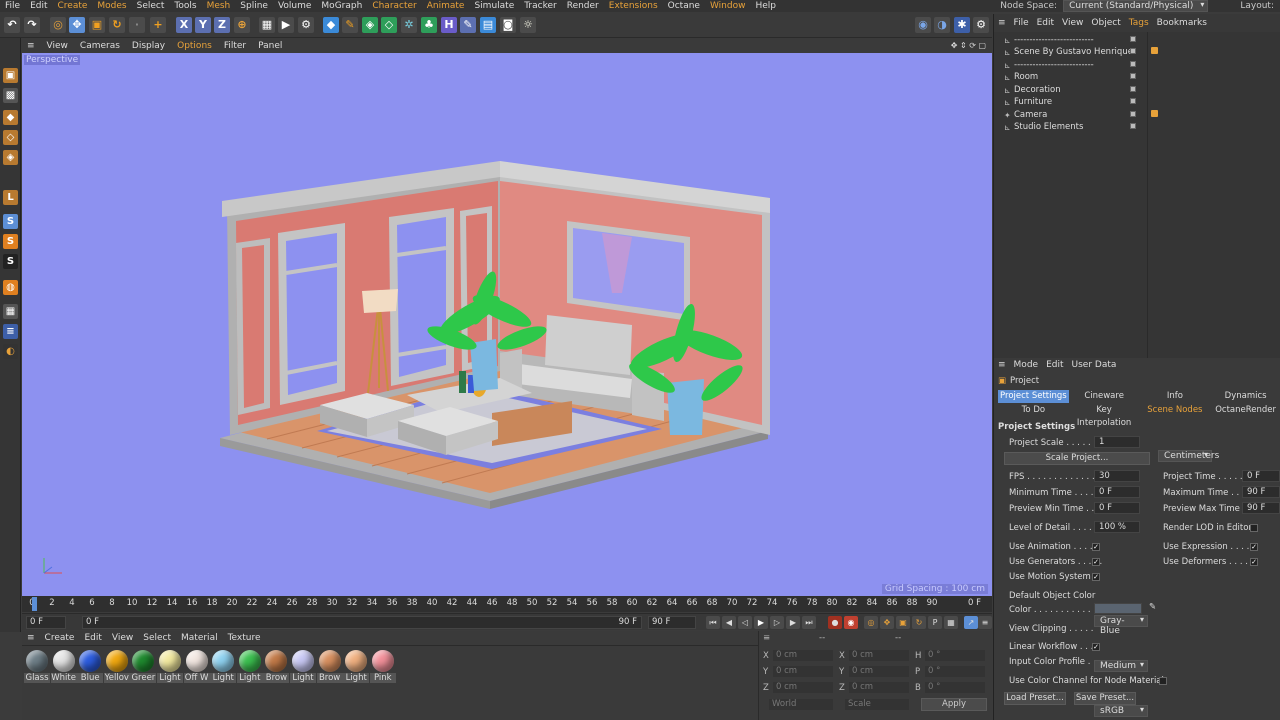 The height and width of the screenshot is (720, 1280). What do you see at coordinates (350, 25) in the screenshot?
I see `pen-icon: ✎` at bounding box center [350, 25].